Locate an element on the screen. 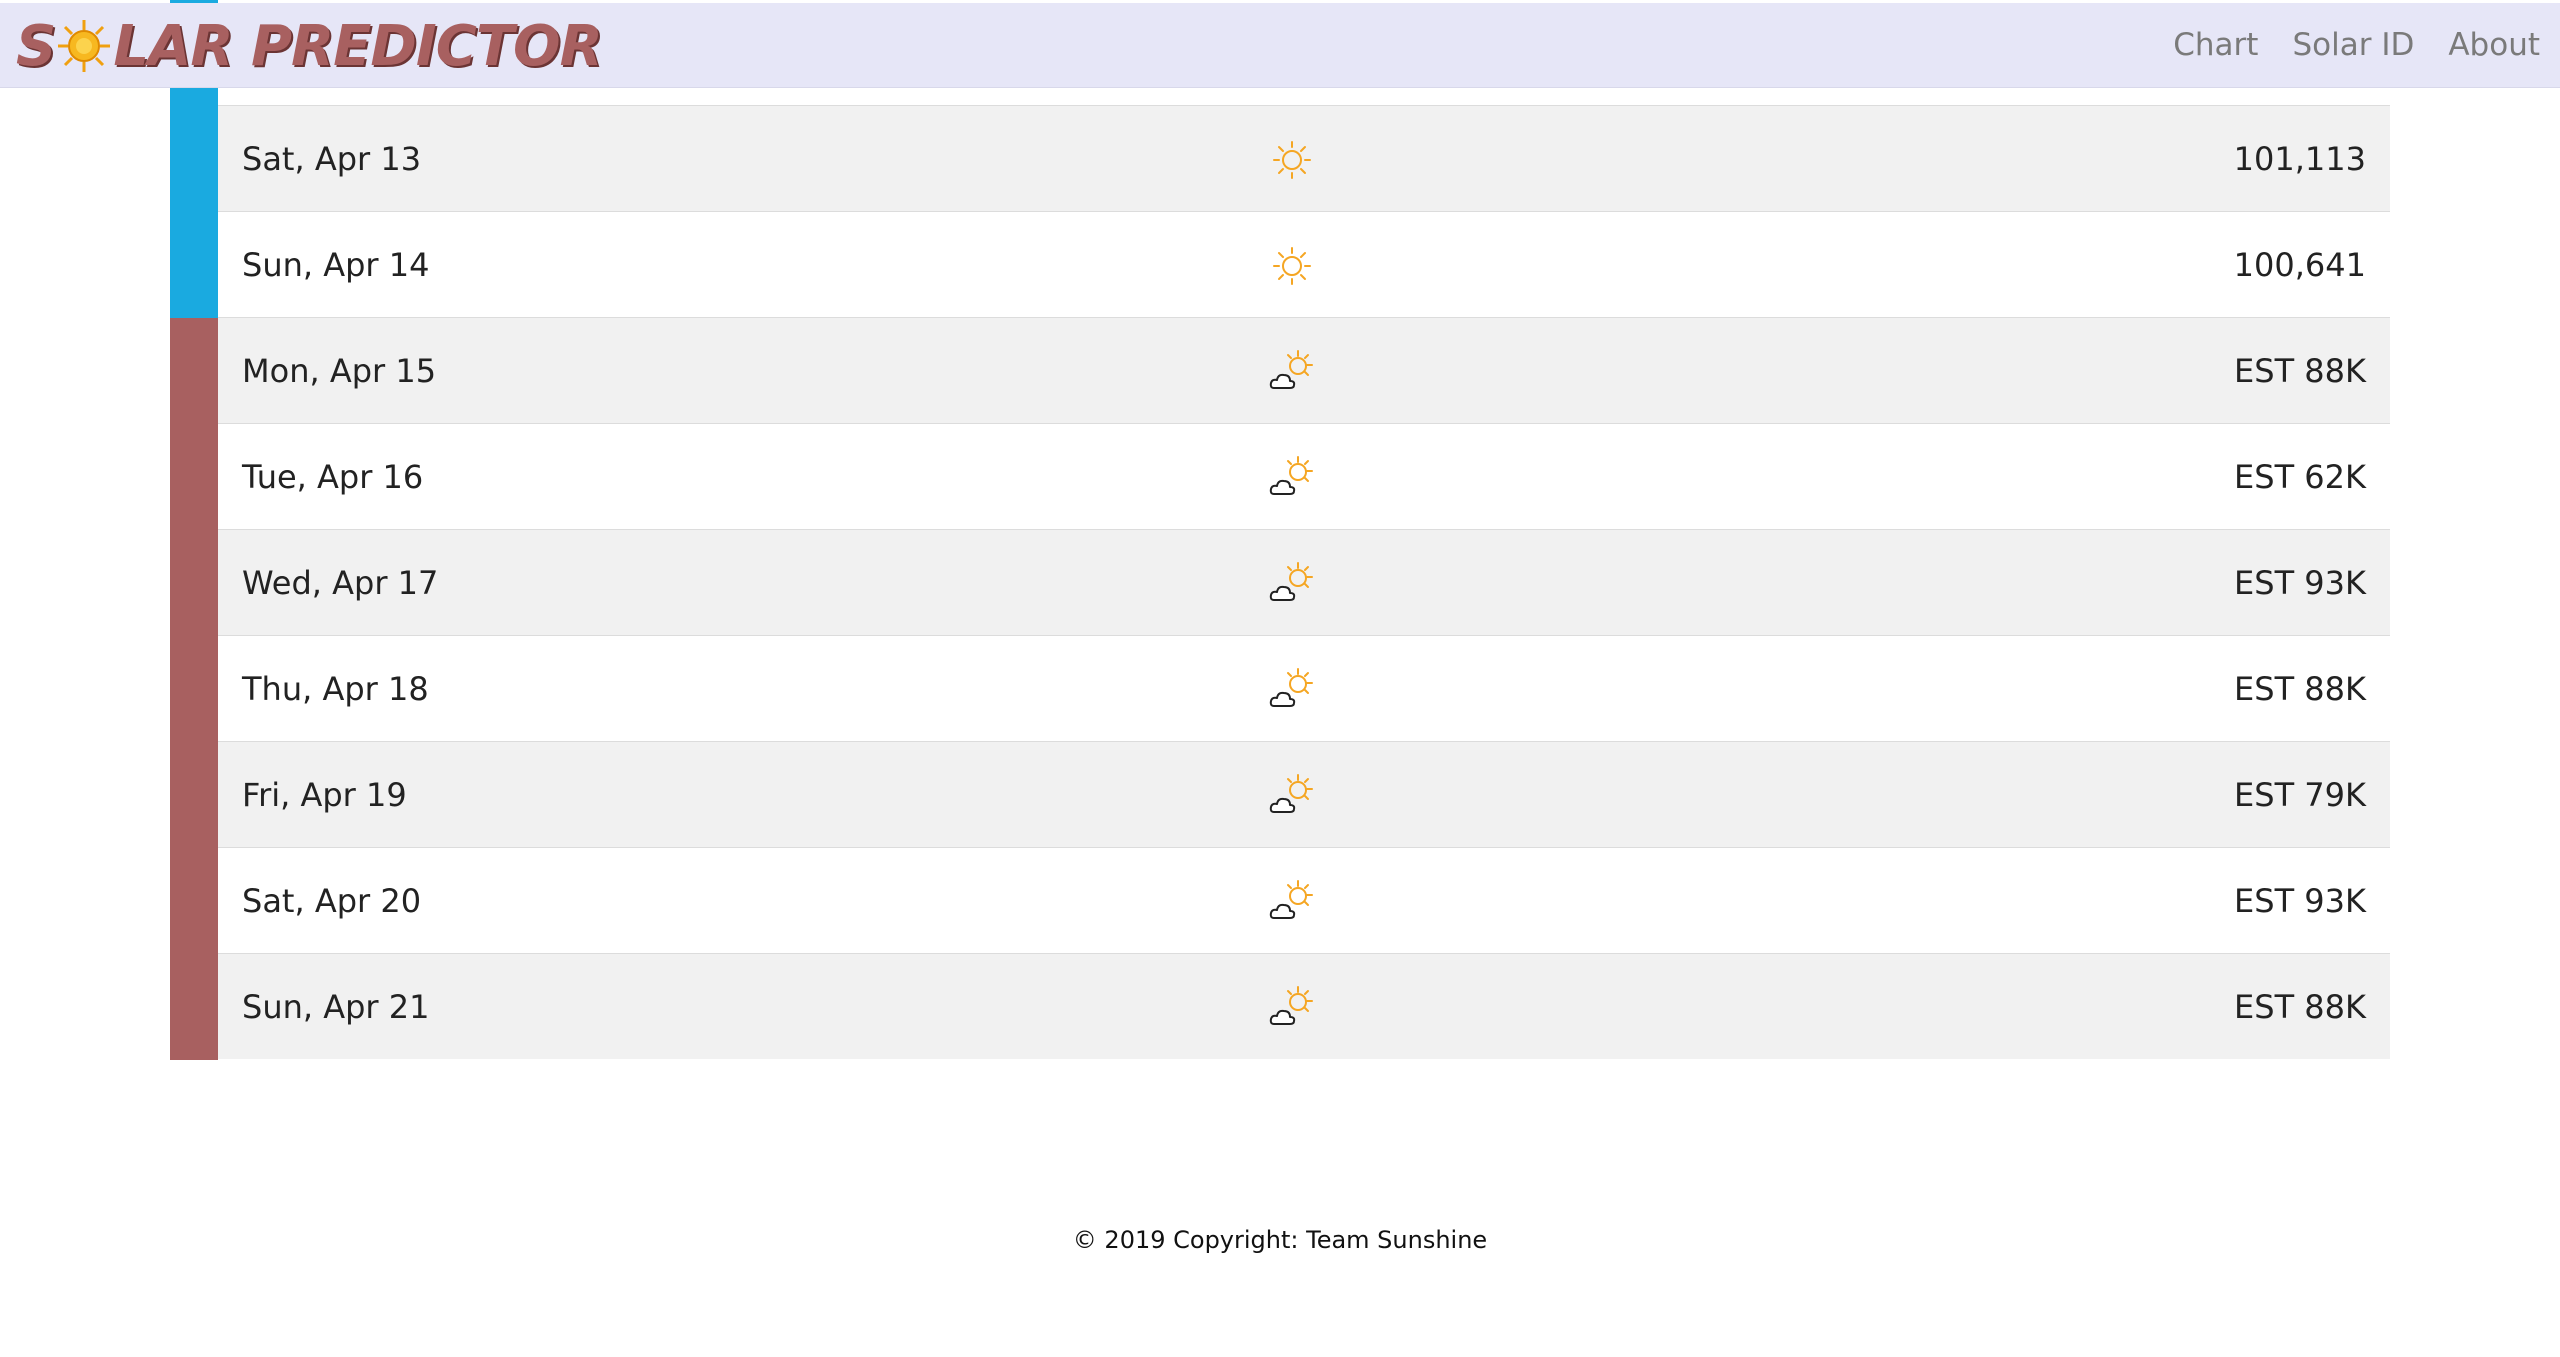 Image resolution: width=2560 pixels, height=1357 pixels. row-value: 100,641 is located at coordinates (2299, 264).